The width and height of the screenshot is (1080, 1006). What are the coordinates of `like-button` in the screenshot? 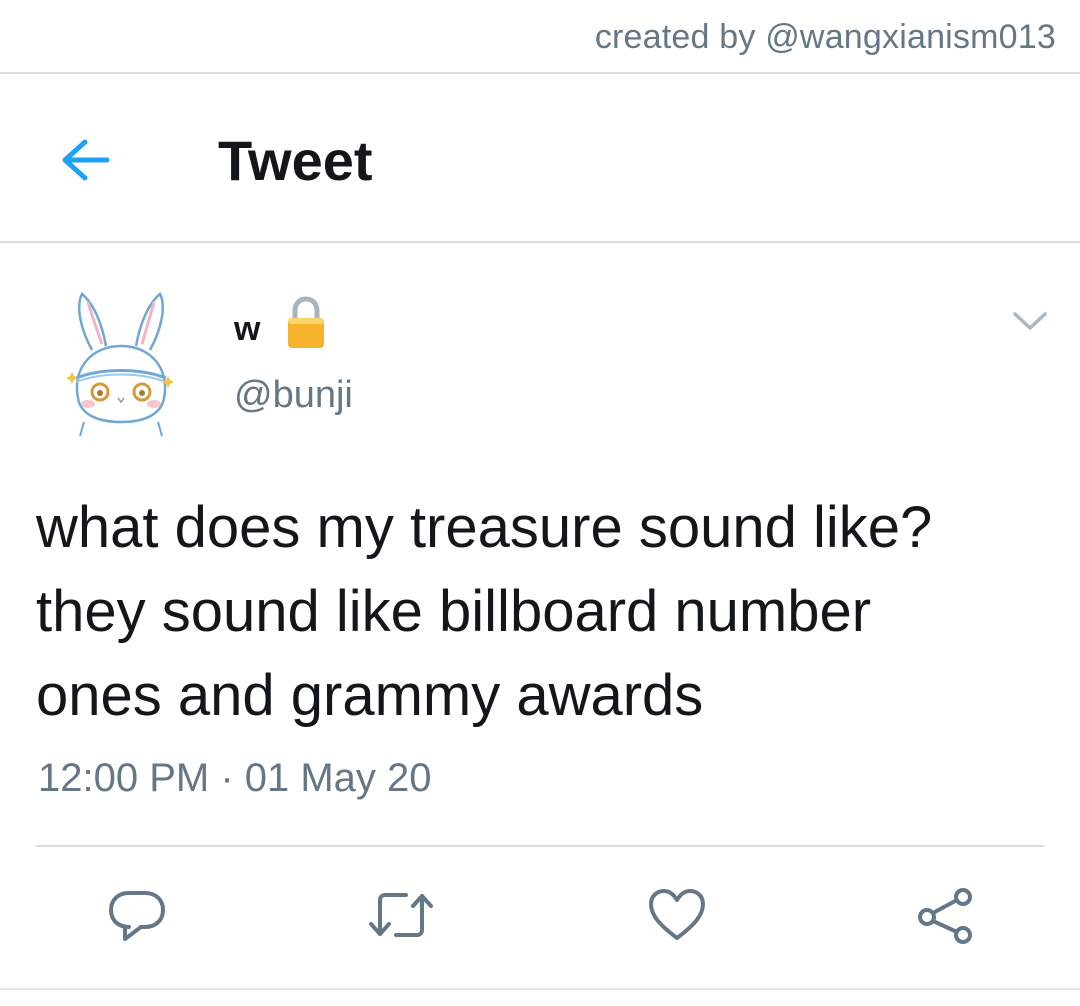 It's located at (677, 915).